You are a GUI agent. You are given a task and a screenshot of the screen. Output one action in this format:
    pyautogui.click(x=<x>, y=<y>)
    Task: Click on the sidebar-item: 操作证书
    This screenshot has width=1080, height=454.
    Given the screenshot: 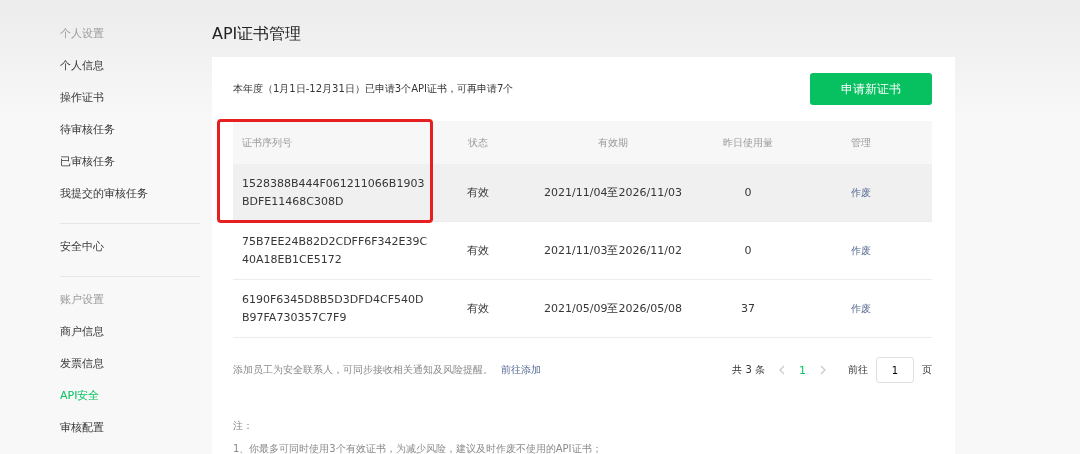 What is the action you would take?
    pyautogui.click(x=130, y=105)
    